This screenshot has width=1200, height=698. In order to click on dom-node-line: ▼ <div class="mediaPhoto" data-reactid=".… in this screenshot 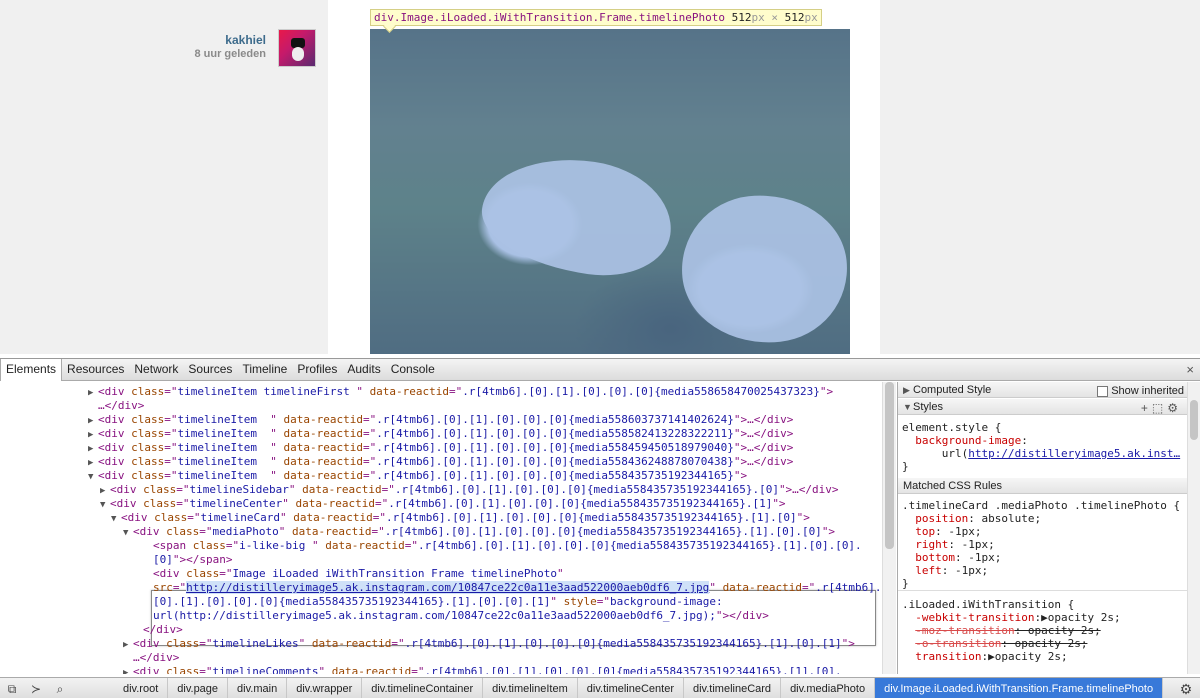, I will do `click(479, 532)`.